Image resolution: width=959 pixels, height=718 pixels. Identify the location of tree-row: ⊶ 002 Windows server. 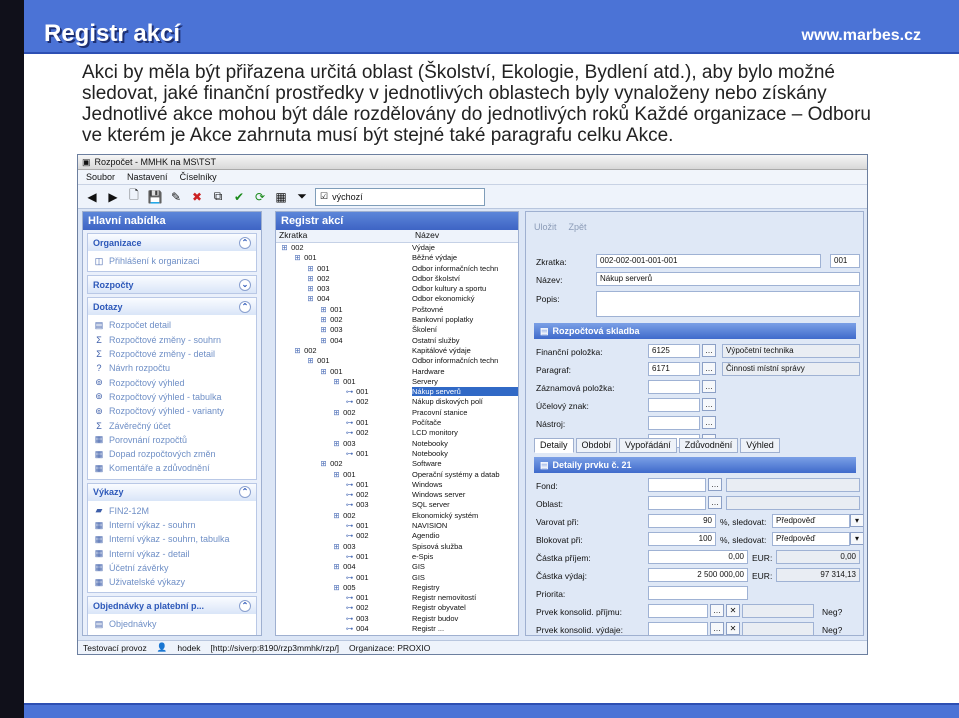
(397, 495).